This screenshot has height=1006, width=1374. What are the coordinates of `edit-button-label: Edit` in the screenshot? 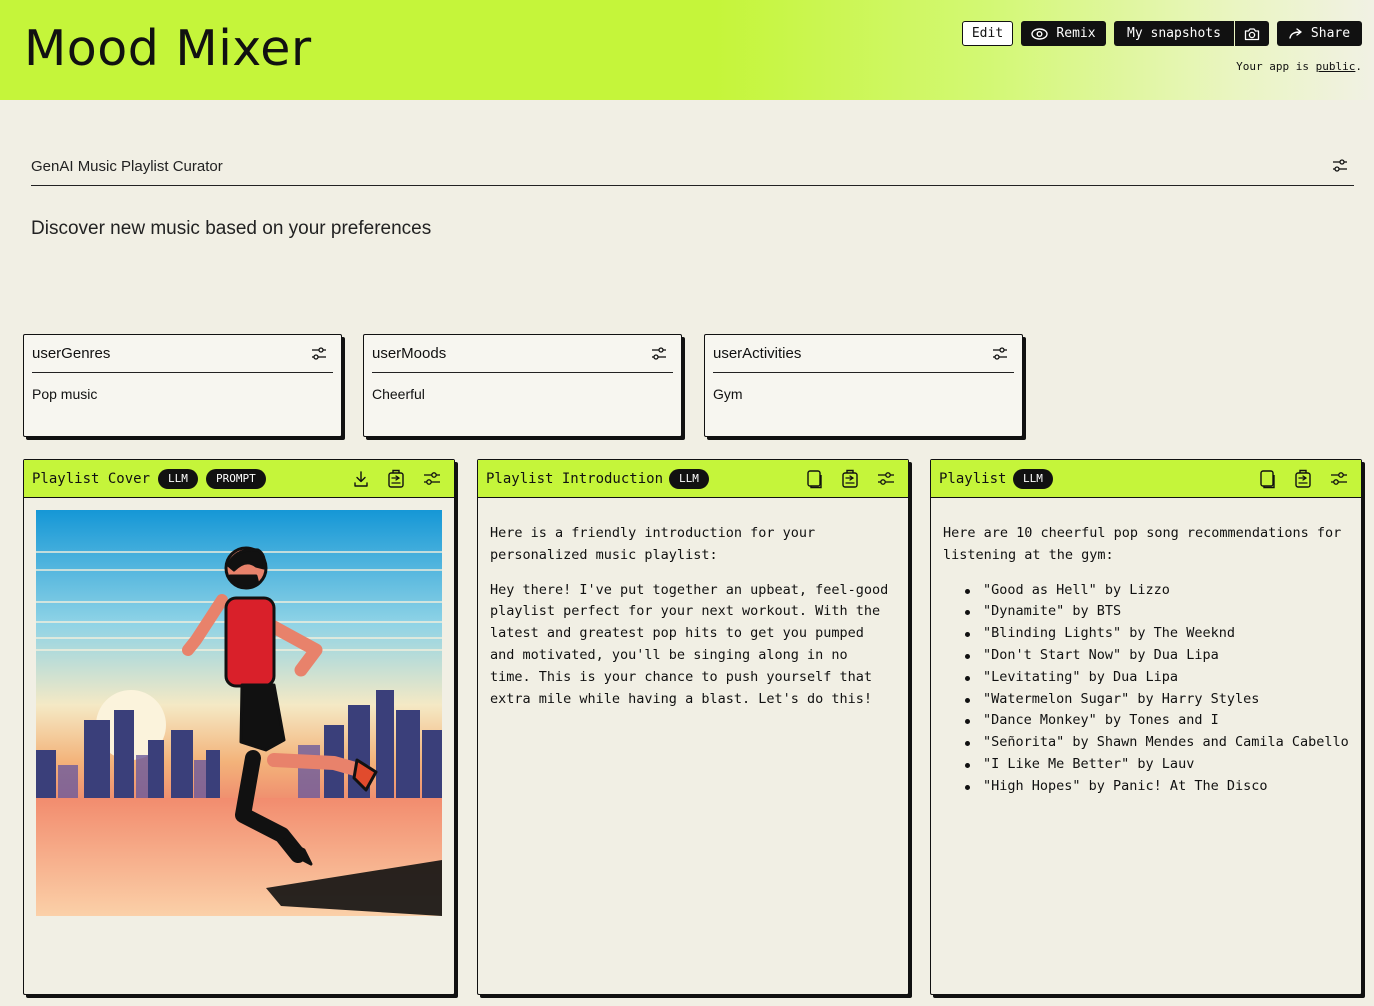 It's located at (987, 33).